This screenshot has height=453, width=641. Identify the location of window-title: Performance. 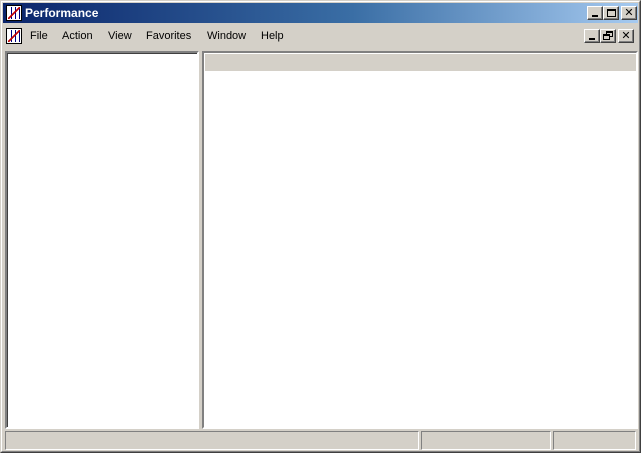
(62, 13).